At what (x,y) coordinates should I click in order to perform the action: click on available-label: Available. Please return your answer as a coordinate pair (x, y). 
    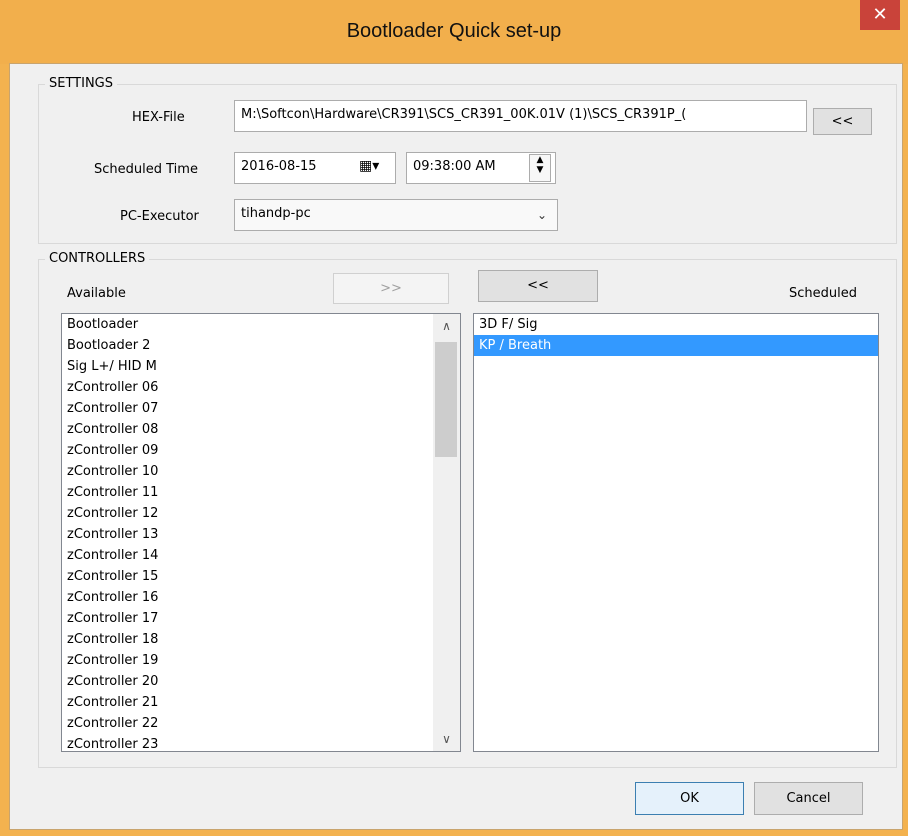
    Looking at the image, I should click on (96, 293).